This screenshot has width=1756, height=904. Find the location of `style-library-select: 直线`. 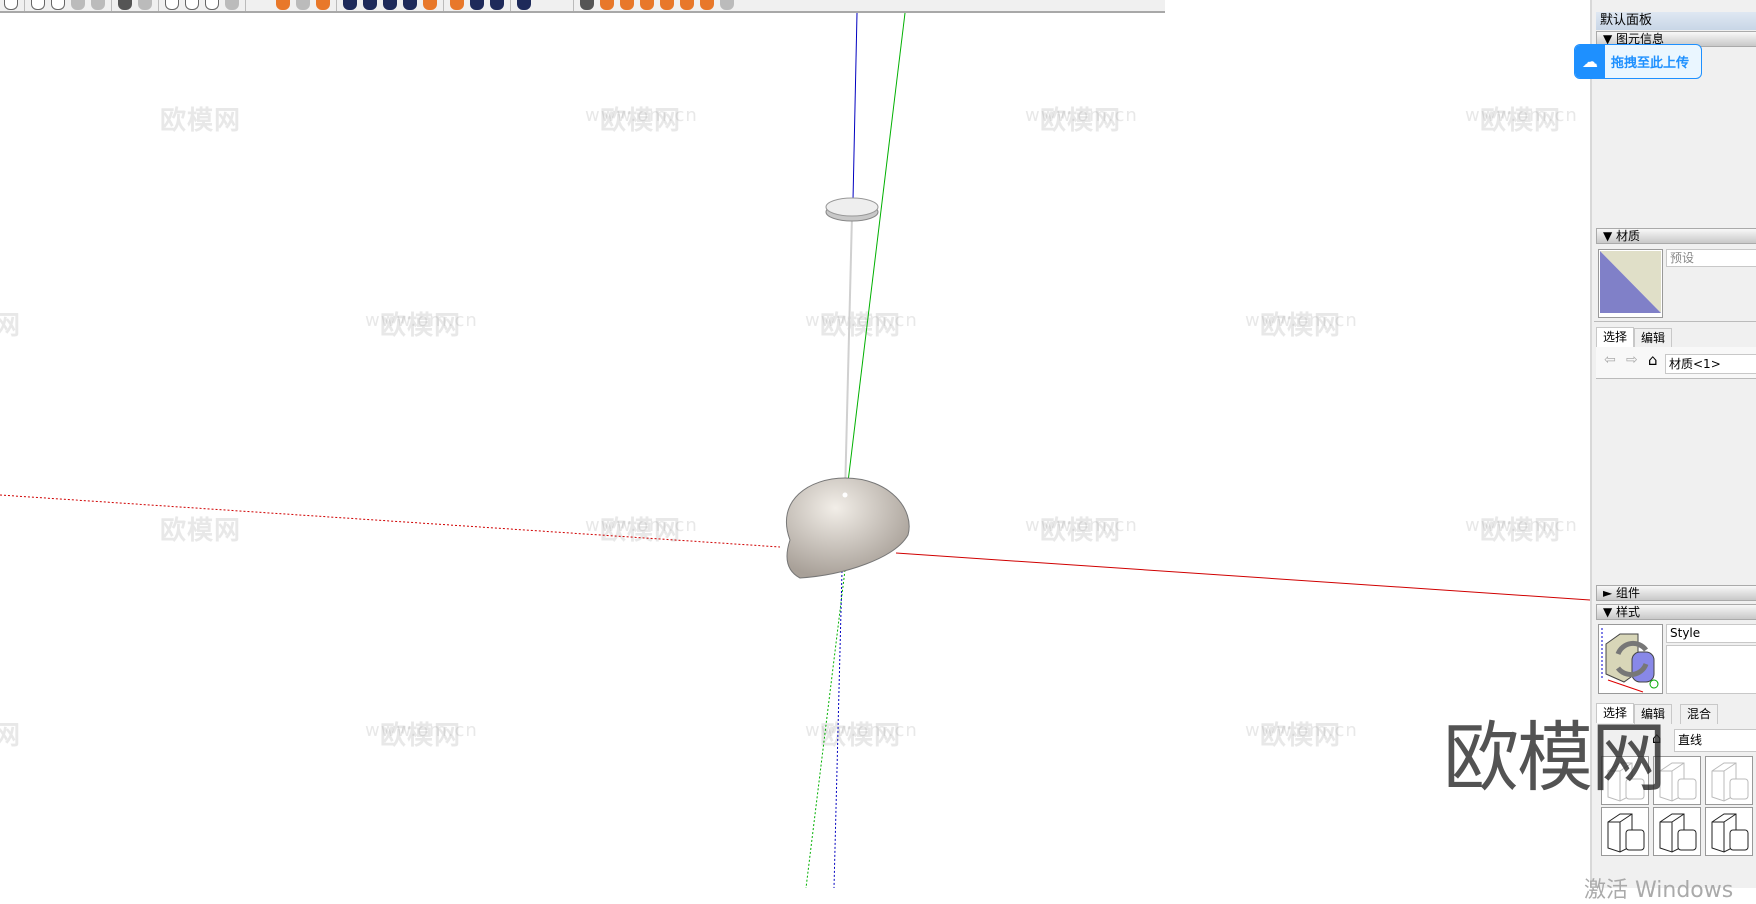

style-library-select: 直线 is located at coordinates (1715, 740).